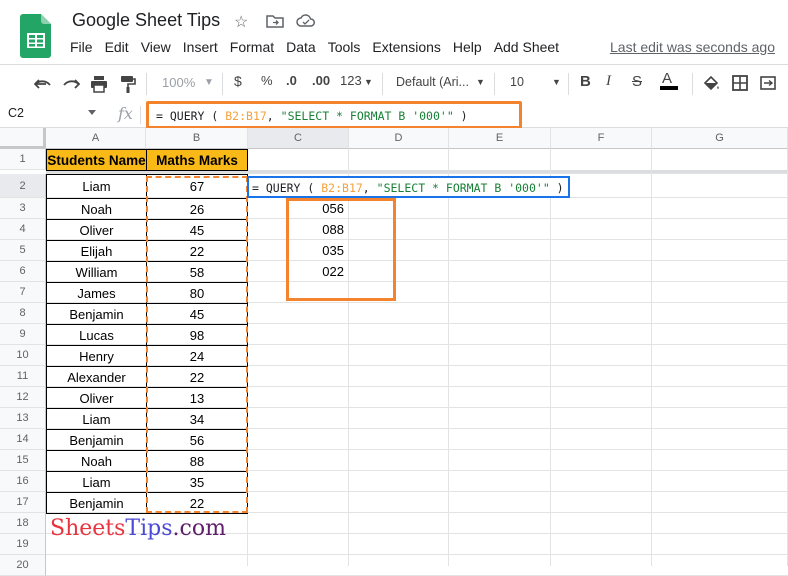 This screenshot has height=576, width=788. Describe the element at coordinates (238, 81) in the screenshot. I see `currency-button: $` at that location.